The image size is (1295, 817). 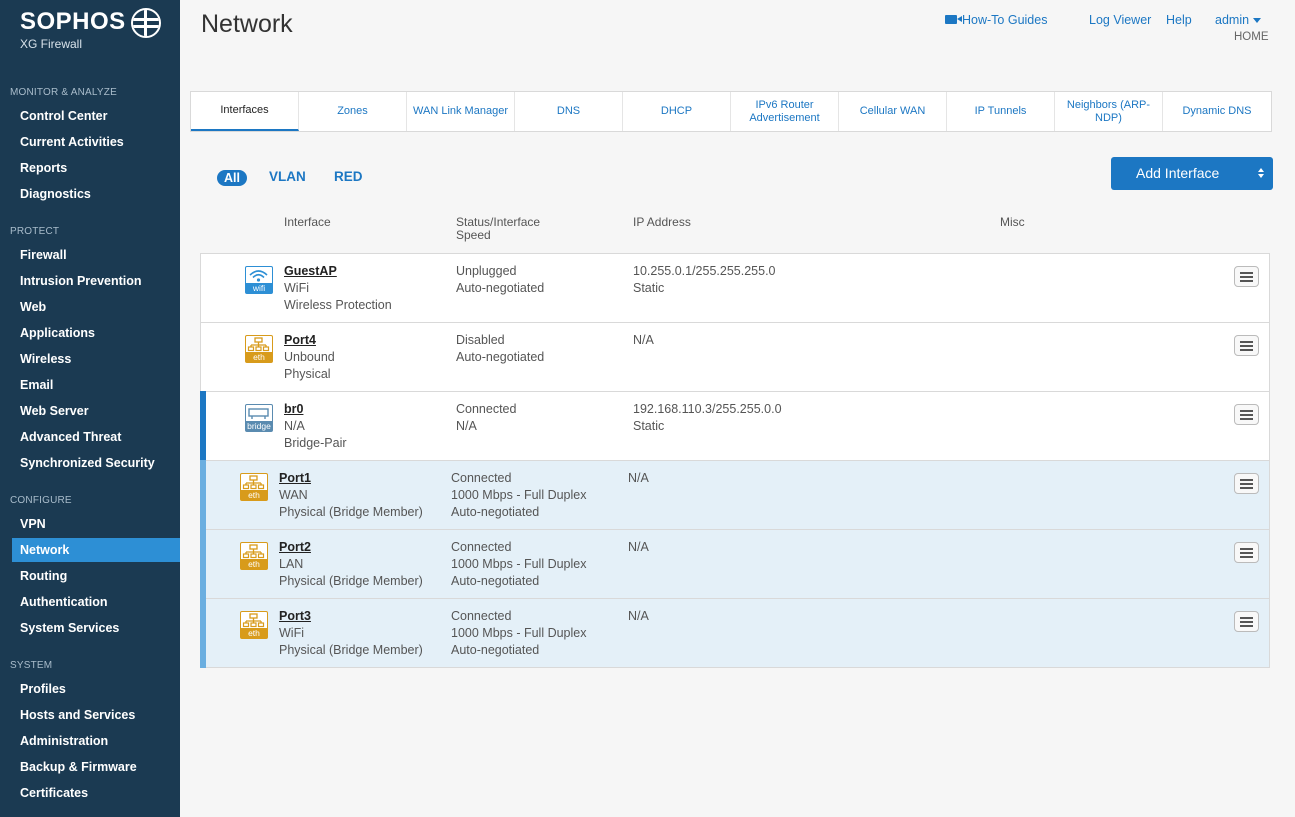 What do you see at coordinates (259, 418) in the screenshot?
I see `bridge-icon: bridge` at bounding box center [259, 418].